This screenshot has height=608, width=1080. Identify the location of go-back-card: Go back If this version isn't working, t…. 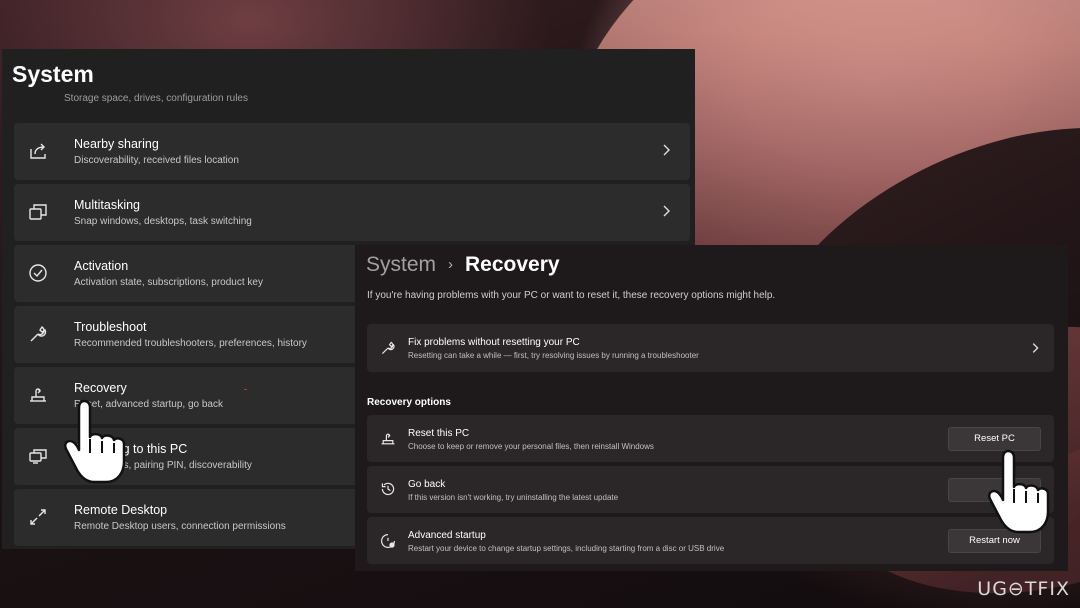
(710, 489).